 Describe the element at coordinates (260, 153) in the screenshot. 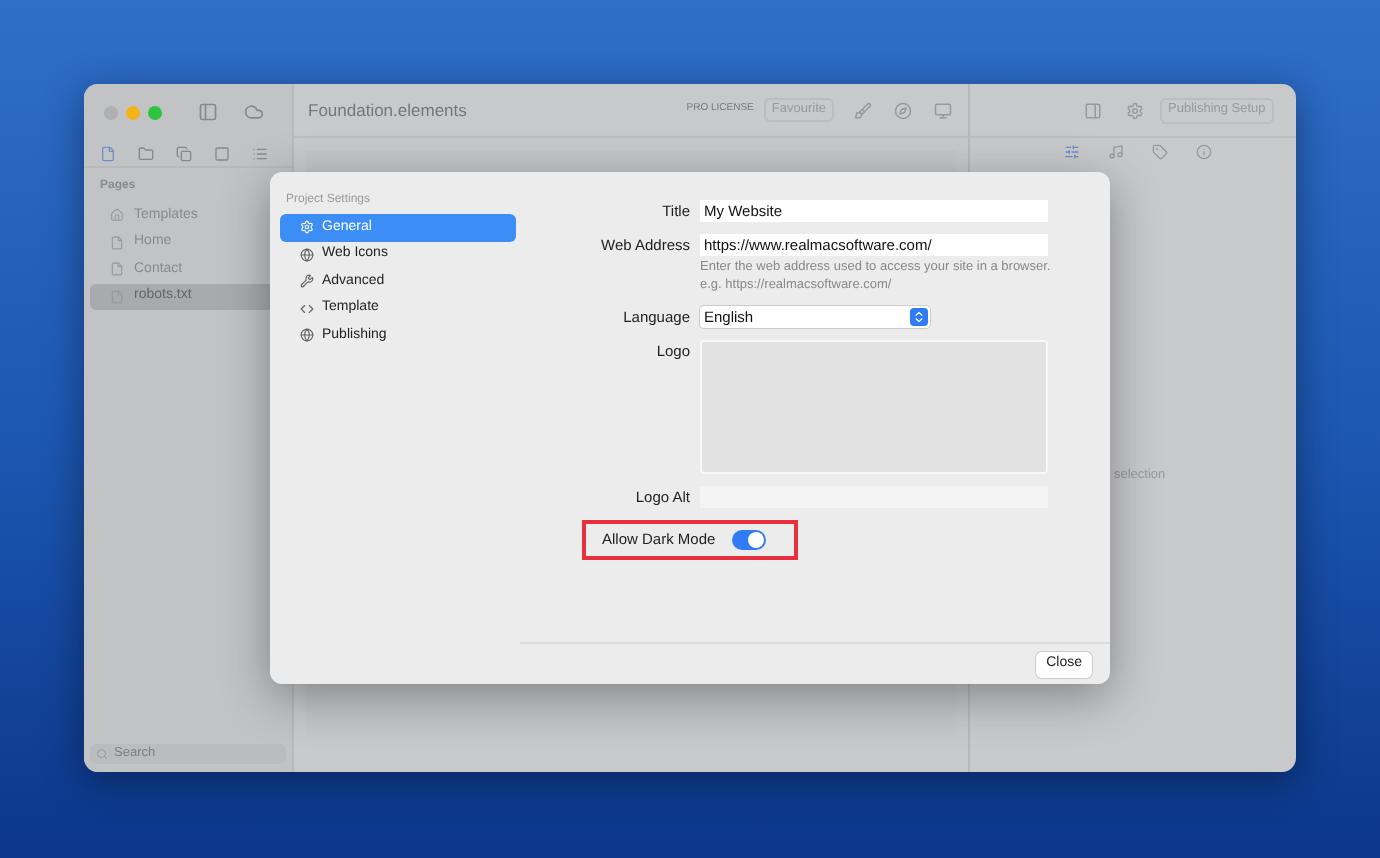

I see `list-icon` at that location.